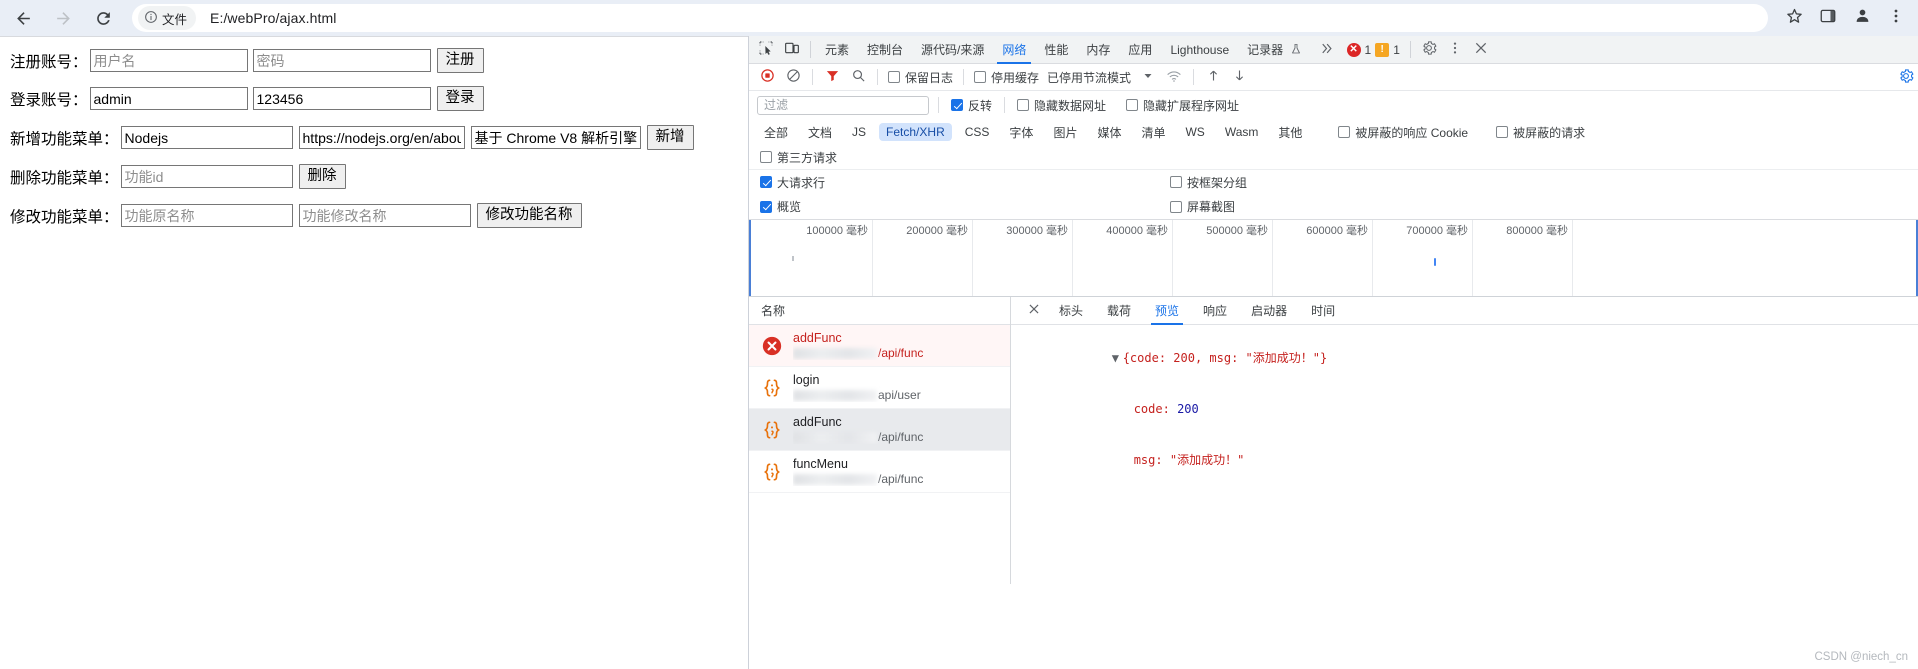 The height and width of the screenshot is (669, 1918). Describe the element at coordinates (1896, 18) in the screenshot. I see `browser-menu-button` at that location.